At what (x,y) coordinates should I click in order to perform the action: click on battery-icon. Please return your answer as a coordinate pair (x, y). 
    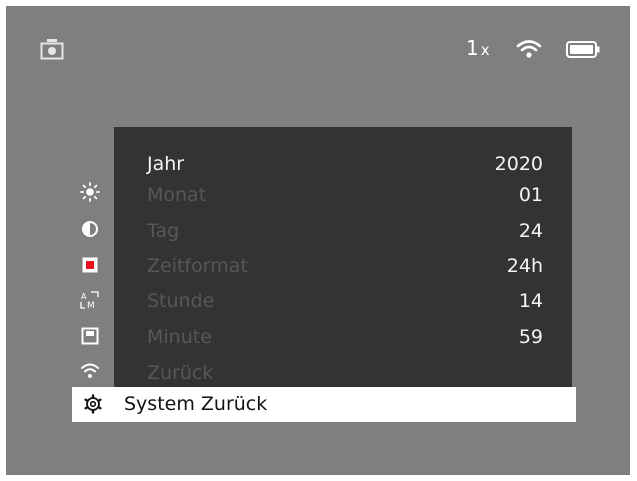
    Looking at the image, I should click on (583, 49).